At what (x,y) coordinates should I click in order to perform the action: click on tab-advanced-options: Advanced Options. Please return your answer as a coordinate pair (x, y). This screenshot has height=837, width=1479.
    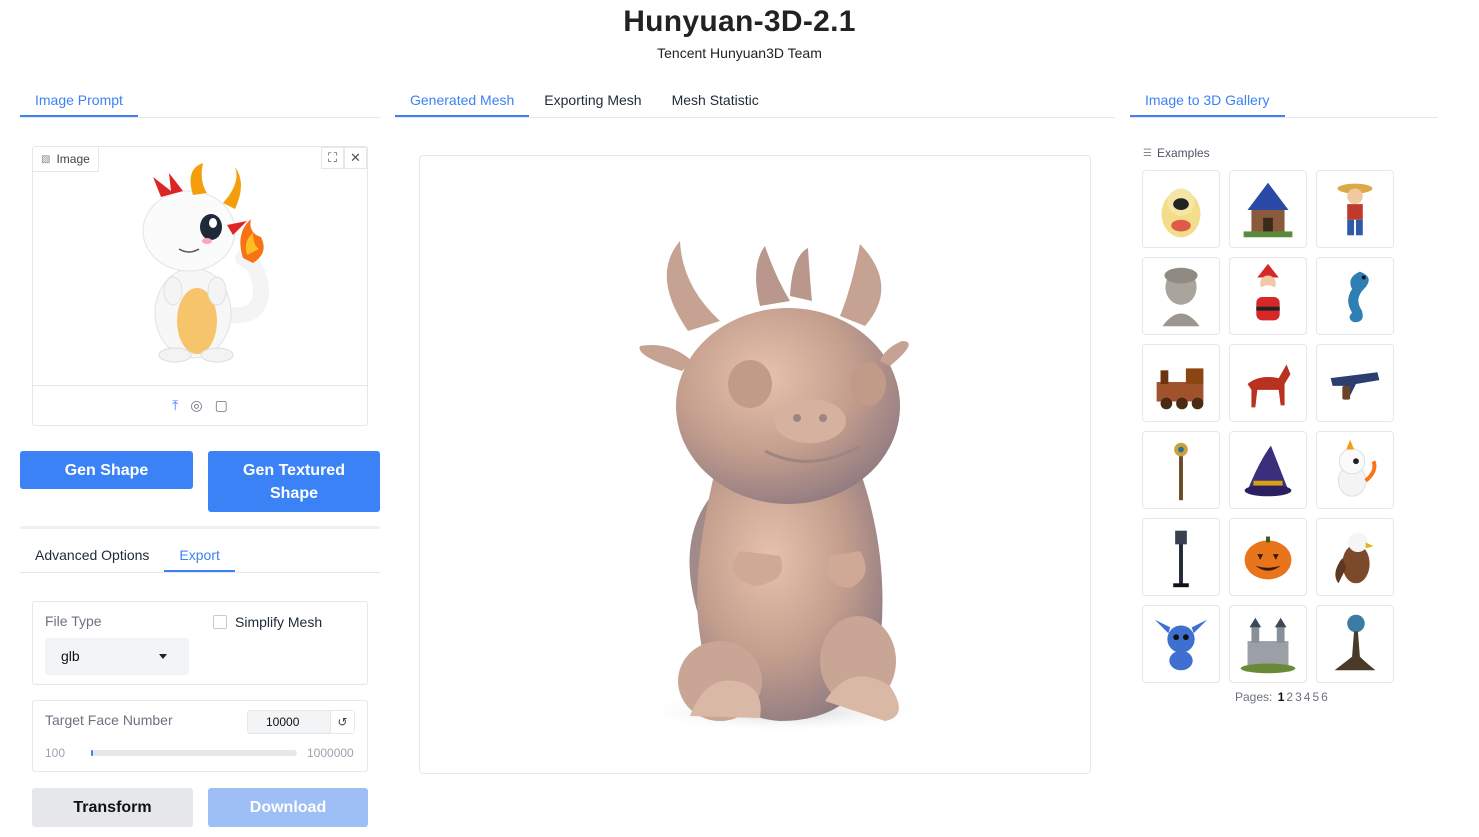
    Looking at the image, I should click on (92, 557).